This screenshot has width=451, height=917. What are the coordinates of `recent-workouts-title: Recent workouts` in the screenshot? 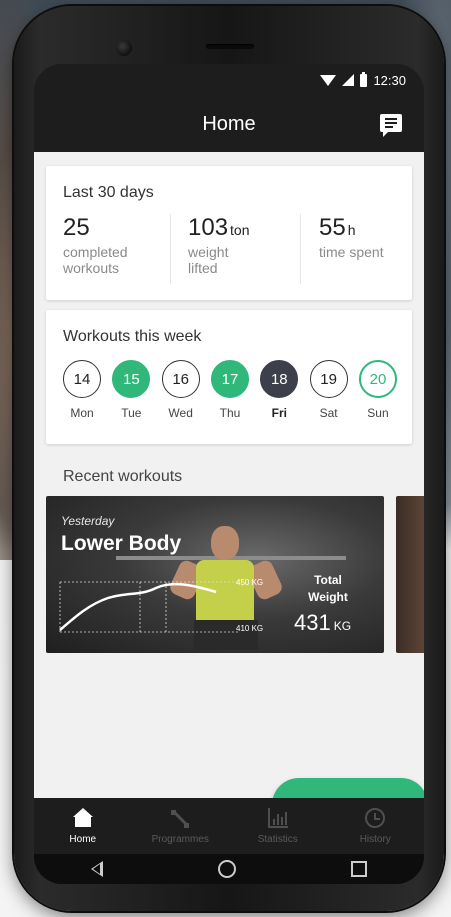 It's located at (123, 476).